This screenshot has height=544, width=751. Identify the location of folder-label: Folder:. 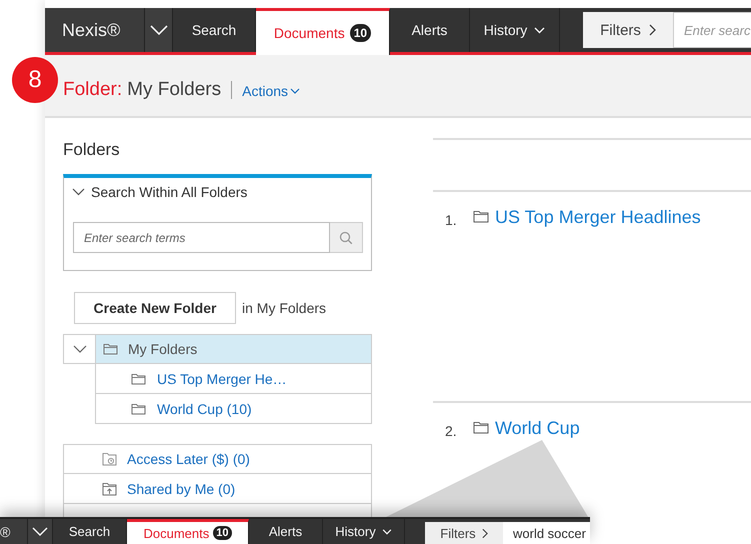
(92, 89).